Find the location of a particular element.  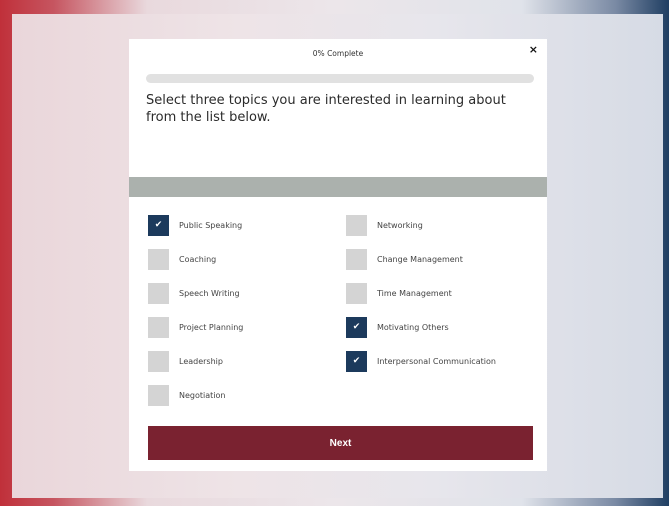

option-change-management: Change Management is located at coordinates (404, 259).